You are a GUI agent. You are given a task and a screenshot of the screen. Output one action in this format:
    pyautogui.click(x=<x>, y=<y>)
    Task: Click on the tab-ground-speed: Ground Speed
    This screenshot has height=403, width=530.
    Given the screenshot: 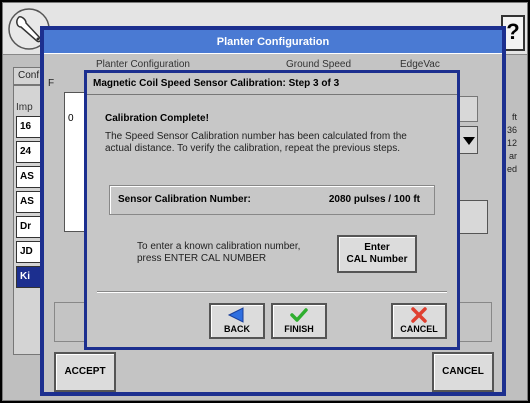 What is the action you would take?
    pyautogui.click(x=318, y=64)
    